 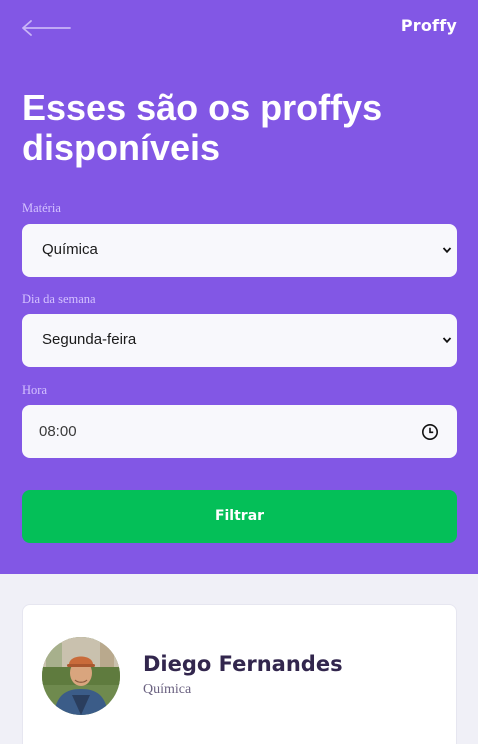 I want to click on page-title: Esses são os proffys disponíveis, so click(x=202, y=127).